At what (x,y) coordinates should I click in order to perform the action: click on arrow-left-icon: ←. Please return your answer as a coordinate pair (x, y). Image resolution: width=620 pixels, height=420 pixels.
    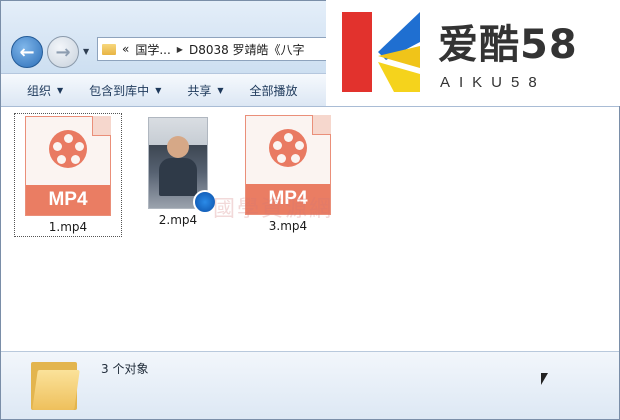
    Looking at the image, I should click on (27, 52).